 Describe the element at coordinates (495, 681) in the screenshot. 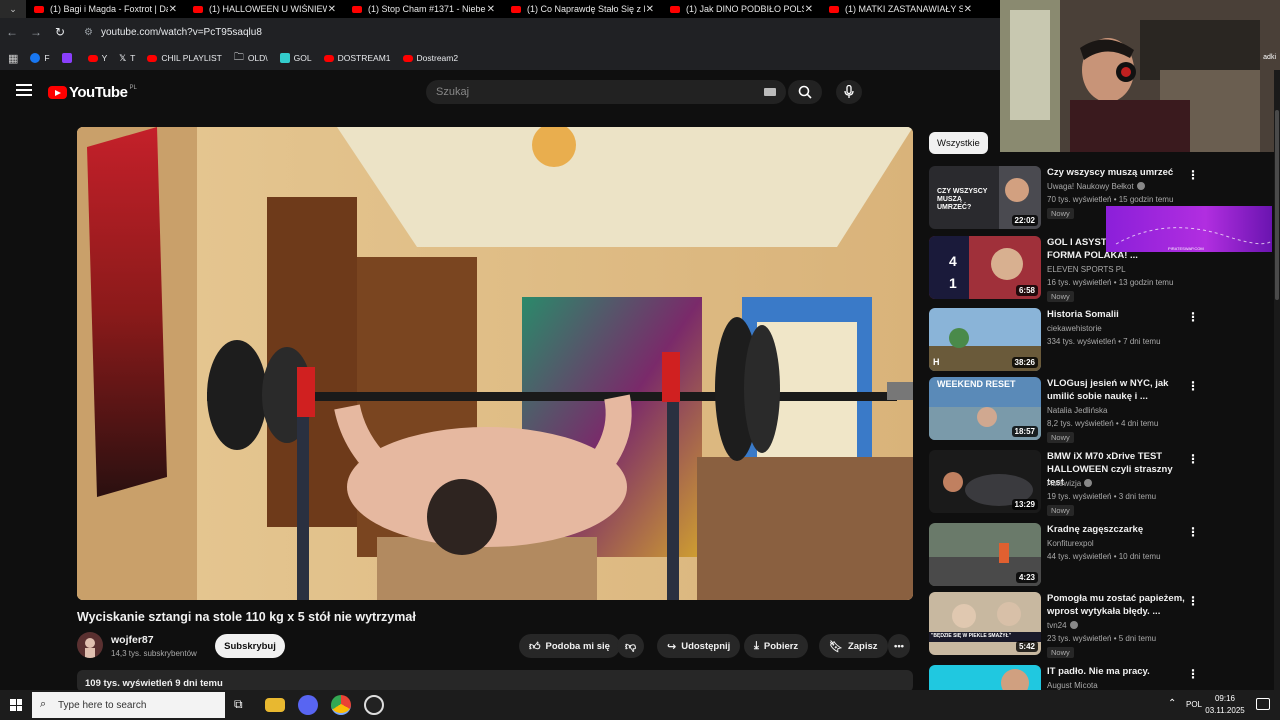

I see `description-box: 109 tys. wyświetleń 9 dni temu` at that location.